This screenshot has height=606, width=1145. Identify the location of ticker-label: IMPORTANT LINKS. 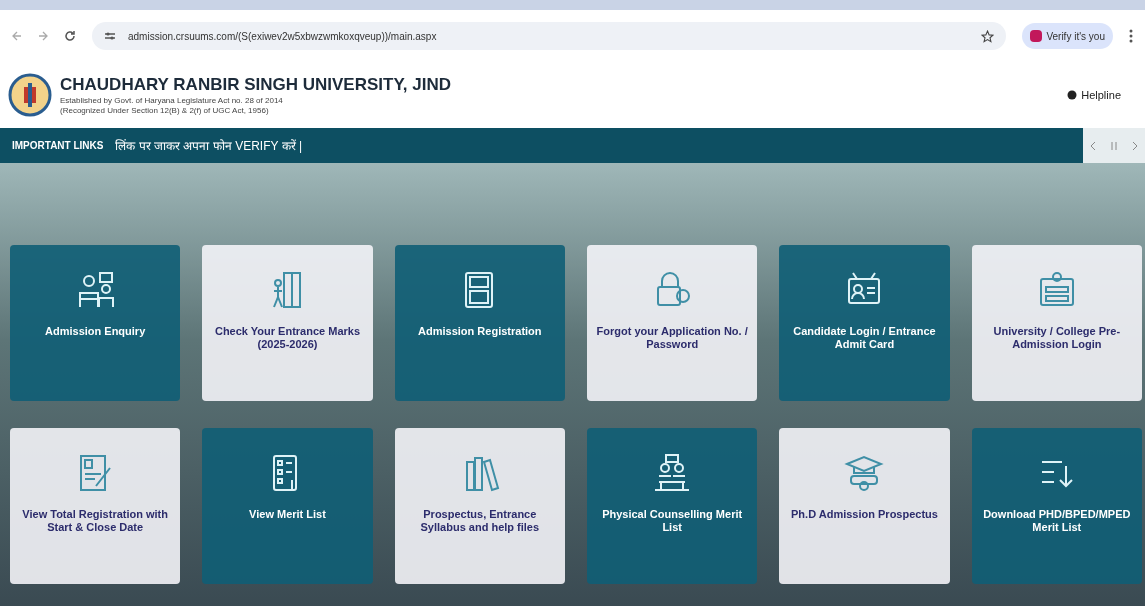
(58, 146).